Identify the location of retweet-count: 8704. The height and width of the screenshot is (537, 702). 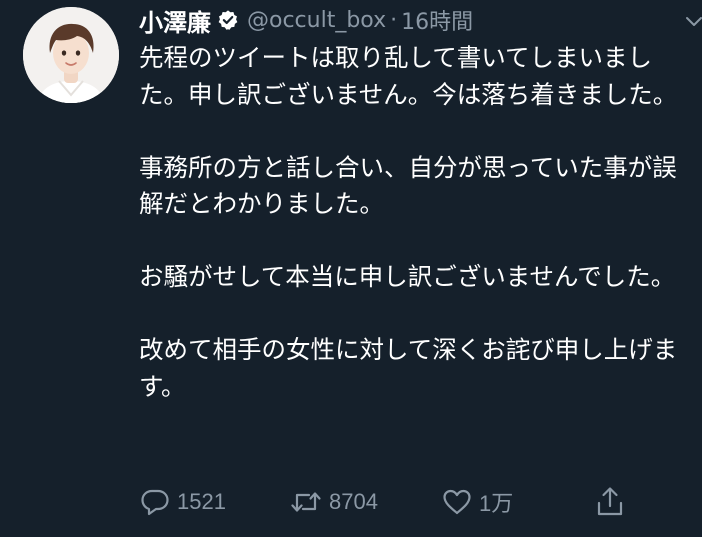
(353, 501).